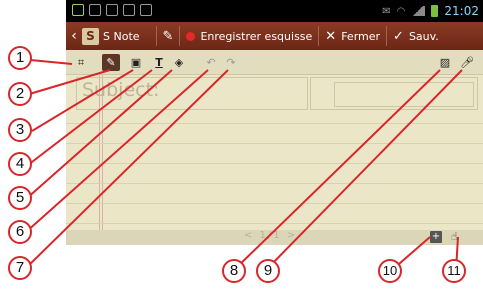 Image resolution: width=483 pixels, height=291 pixels. Describe the element at coordinates (454, 271) in the screenshot. I see `callout-11: 11` at that location.